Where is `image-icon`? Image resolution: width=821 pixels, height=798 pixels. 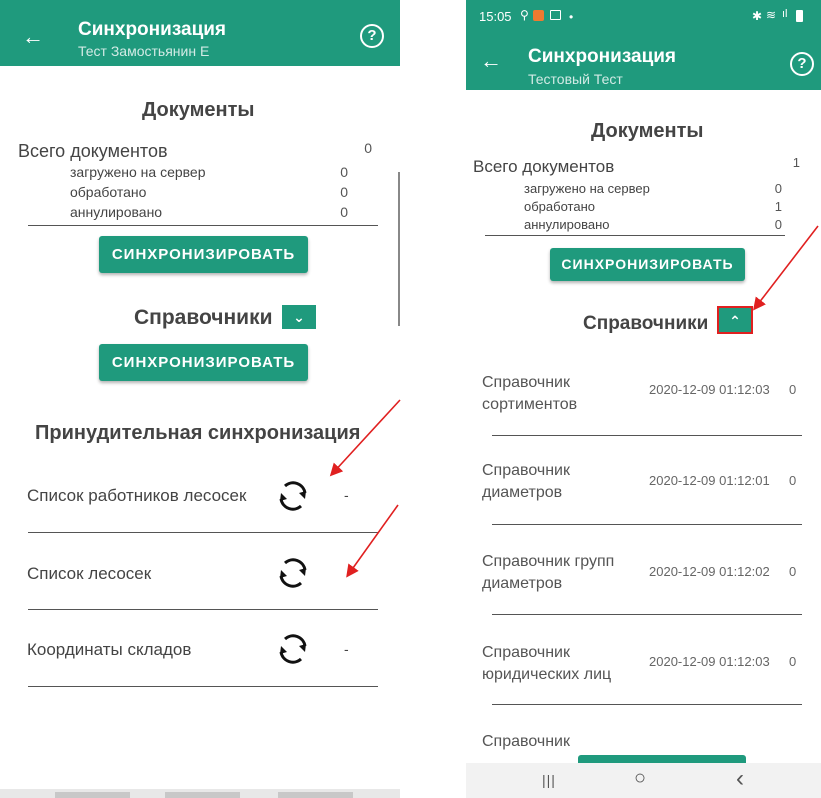
image-icon is located at coordinates (555, 15).